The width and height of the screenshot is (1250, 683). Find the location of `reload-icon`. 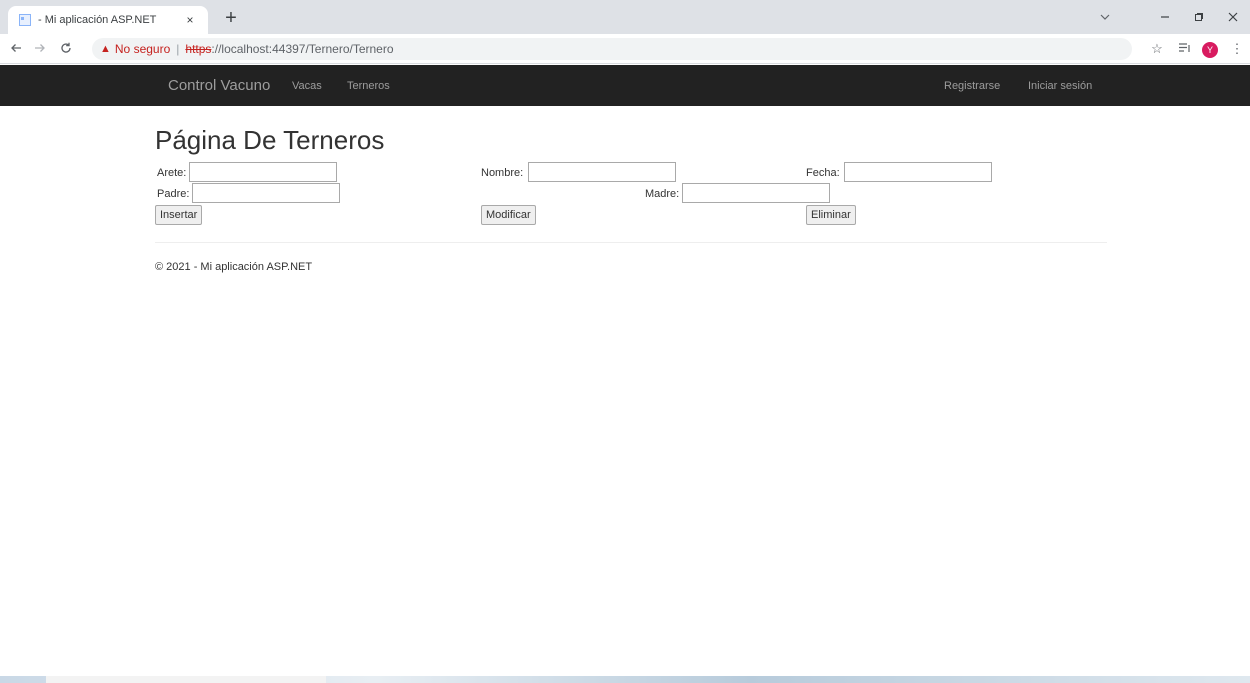

reload-icon is located at coordinates (66, 49).